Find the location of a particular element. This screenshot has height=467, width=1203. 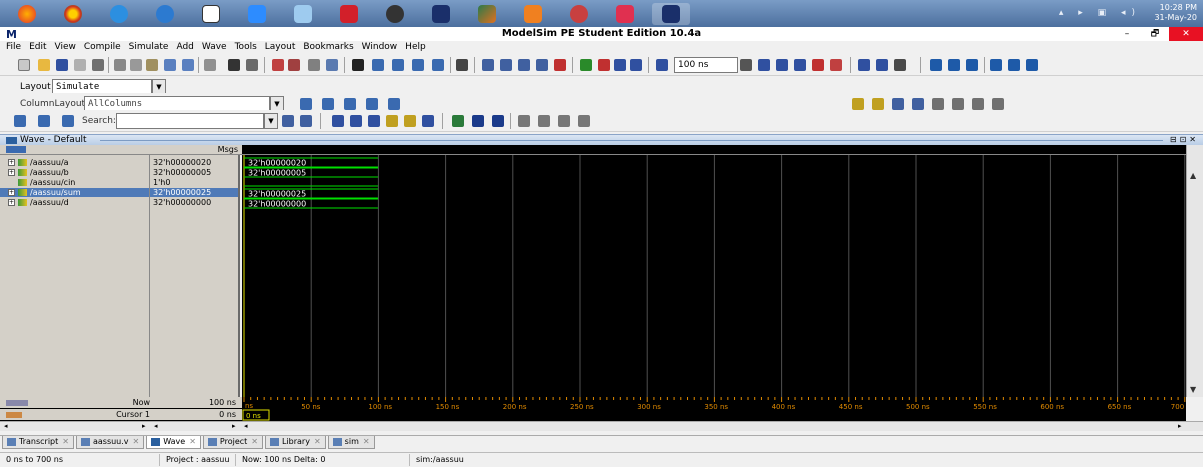

copy-wave-icon is located at coordinates (314, 65).